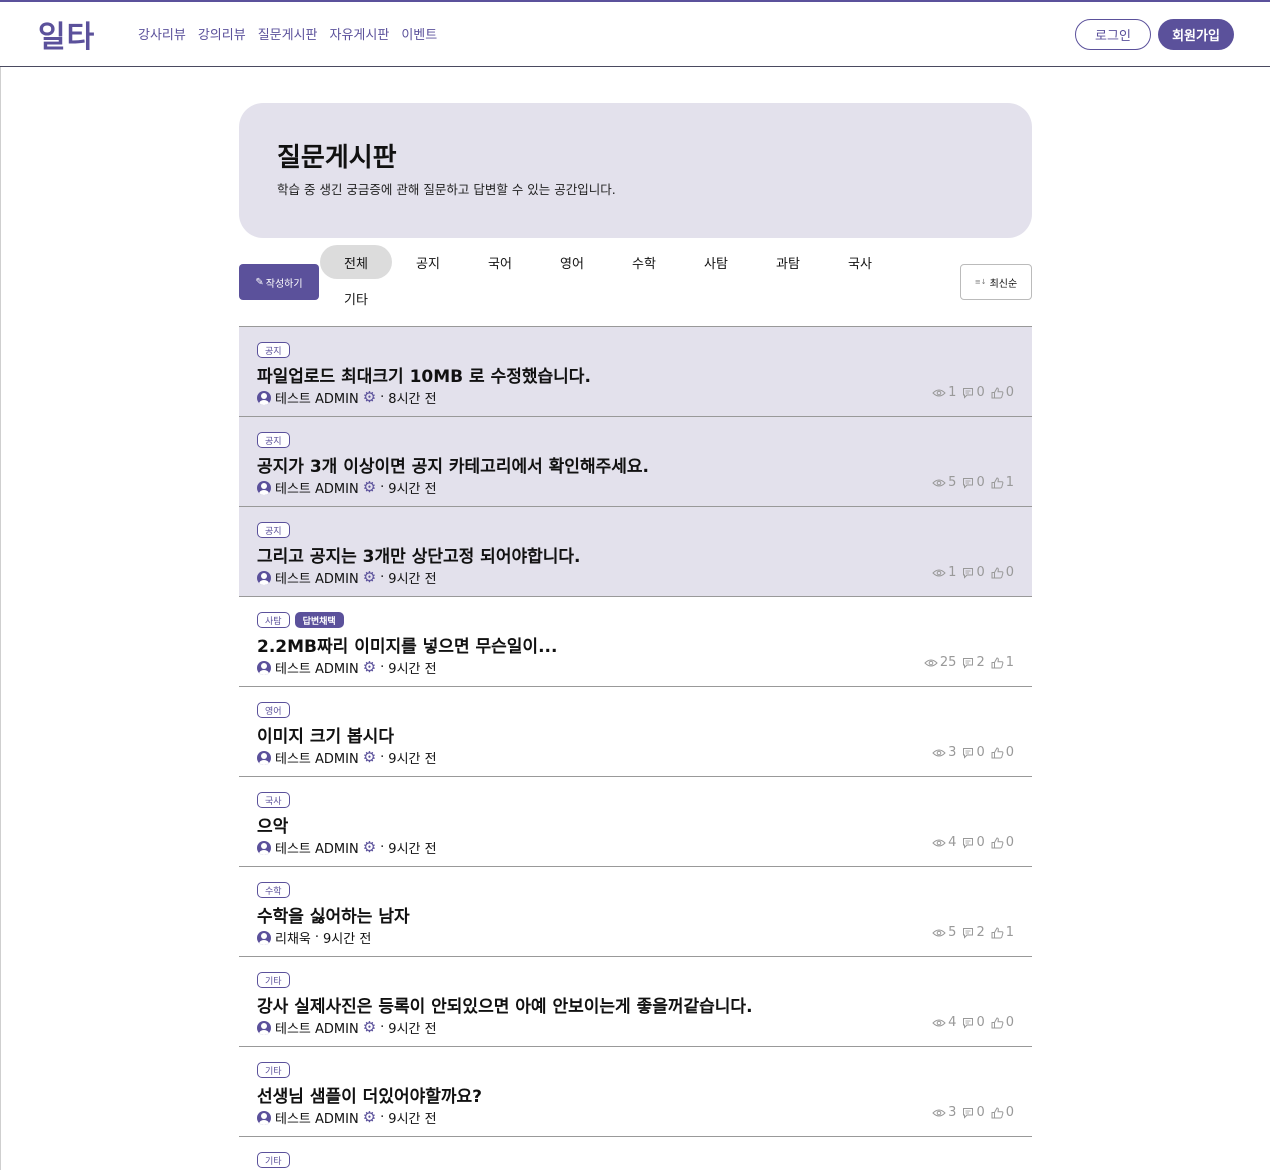 This screenshot has width=1270, height=1170. Describe the element at coordinates (66, 34) in the screenshot. I see `site-logo: 일타` at that location.